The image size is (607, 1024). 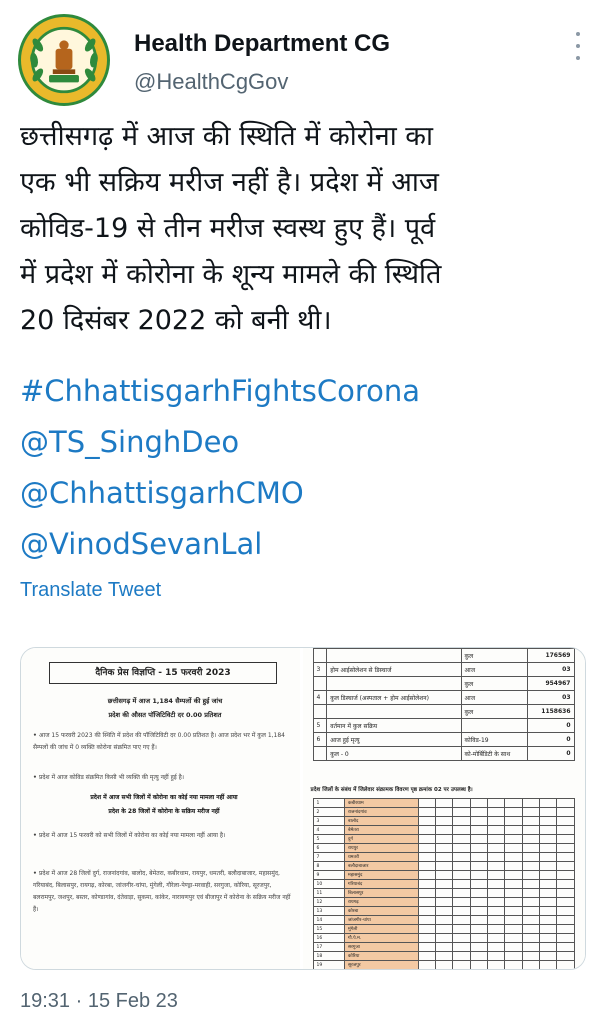 I want to click on district-index: 14, so click(x=328, y=920).